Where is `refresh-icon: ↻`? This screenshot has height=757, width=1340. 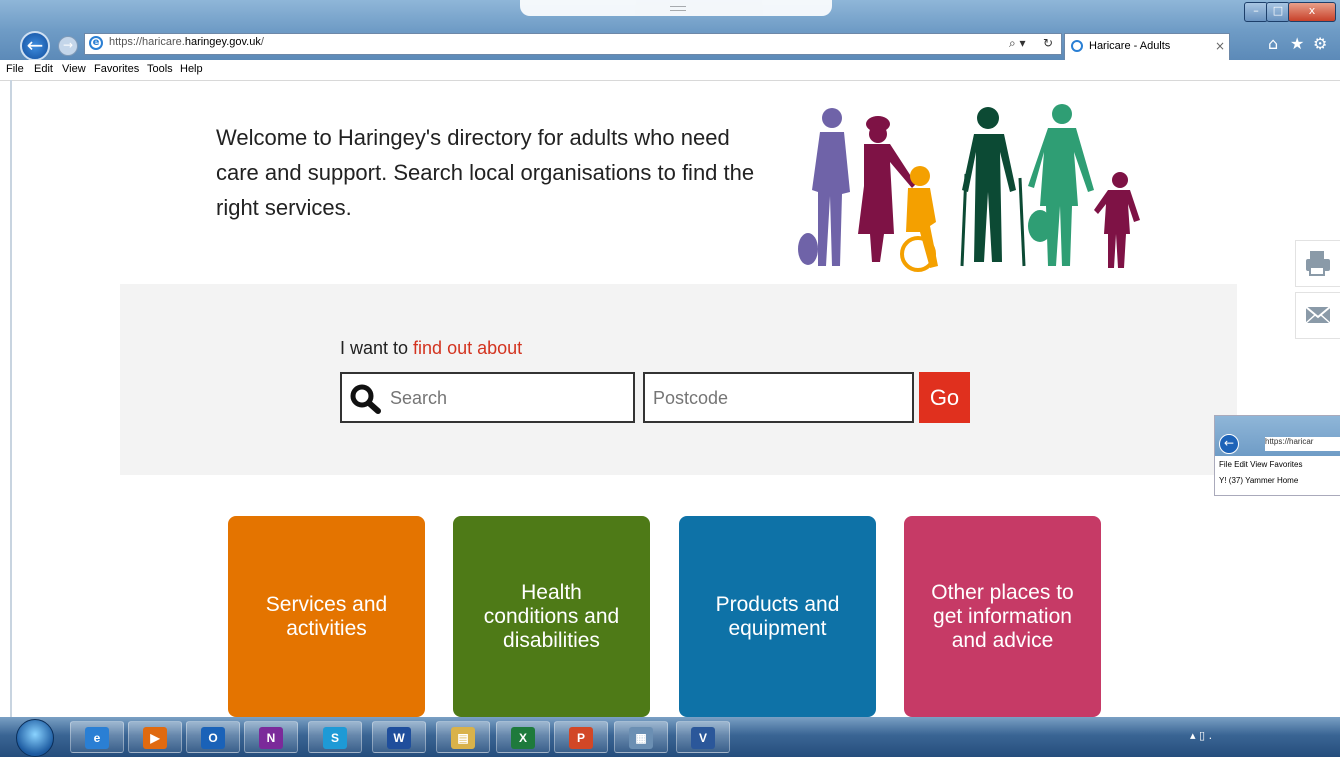 refresh-icon: ↻ is located at coordinates (1048, 43).